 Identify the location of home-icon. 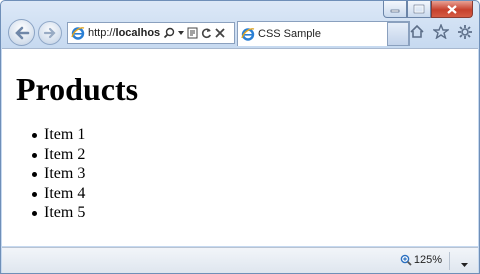
(417, 31).